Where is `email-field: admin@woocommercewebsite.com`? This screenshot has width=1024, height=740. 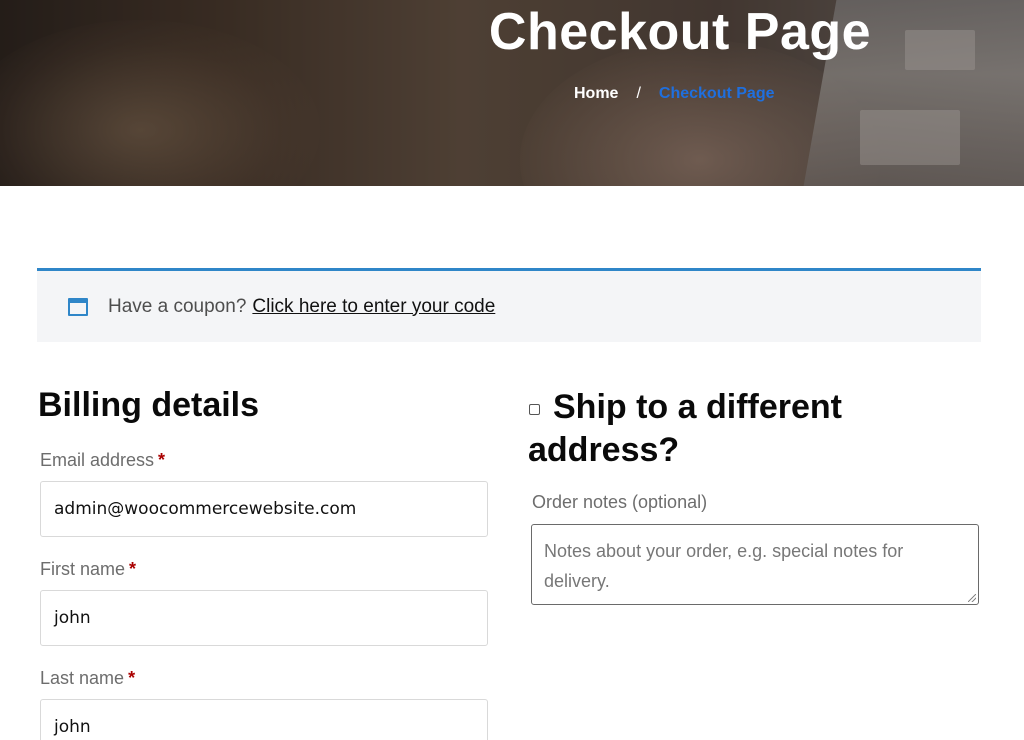
email-field: admin@woocommercewebsite.com is located at coordinates (264, 509).